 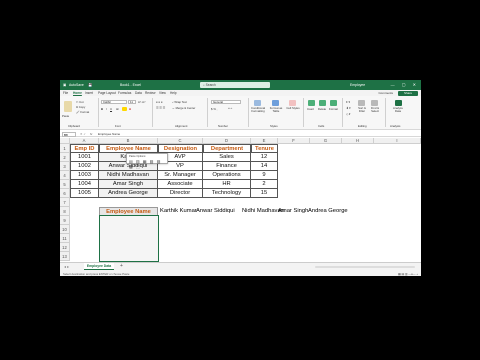 What do you see at coordinates (102, 109) in the screenshot?
I see `bold-button: B` at bounding box center [102, 109].